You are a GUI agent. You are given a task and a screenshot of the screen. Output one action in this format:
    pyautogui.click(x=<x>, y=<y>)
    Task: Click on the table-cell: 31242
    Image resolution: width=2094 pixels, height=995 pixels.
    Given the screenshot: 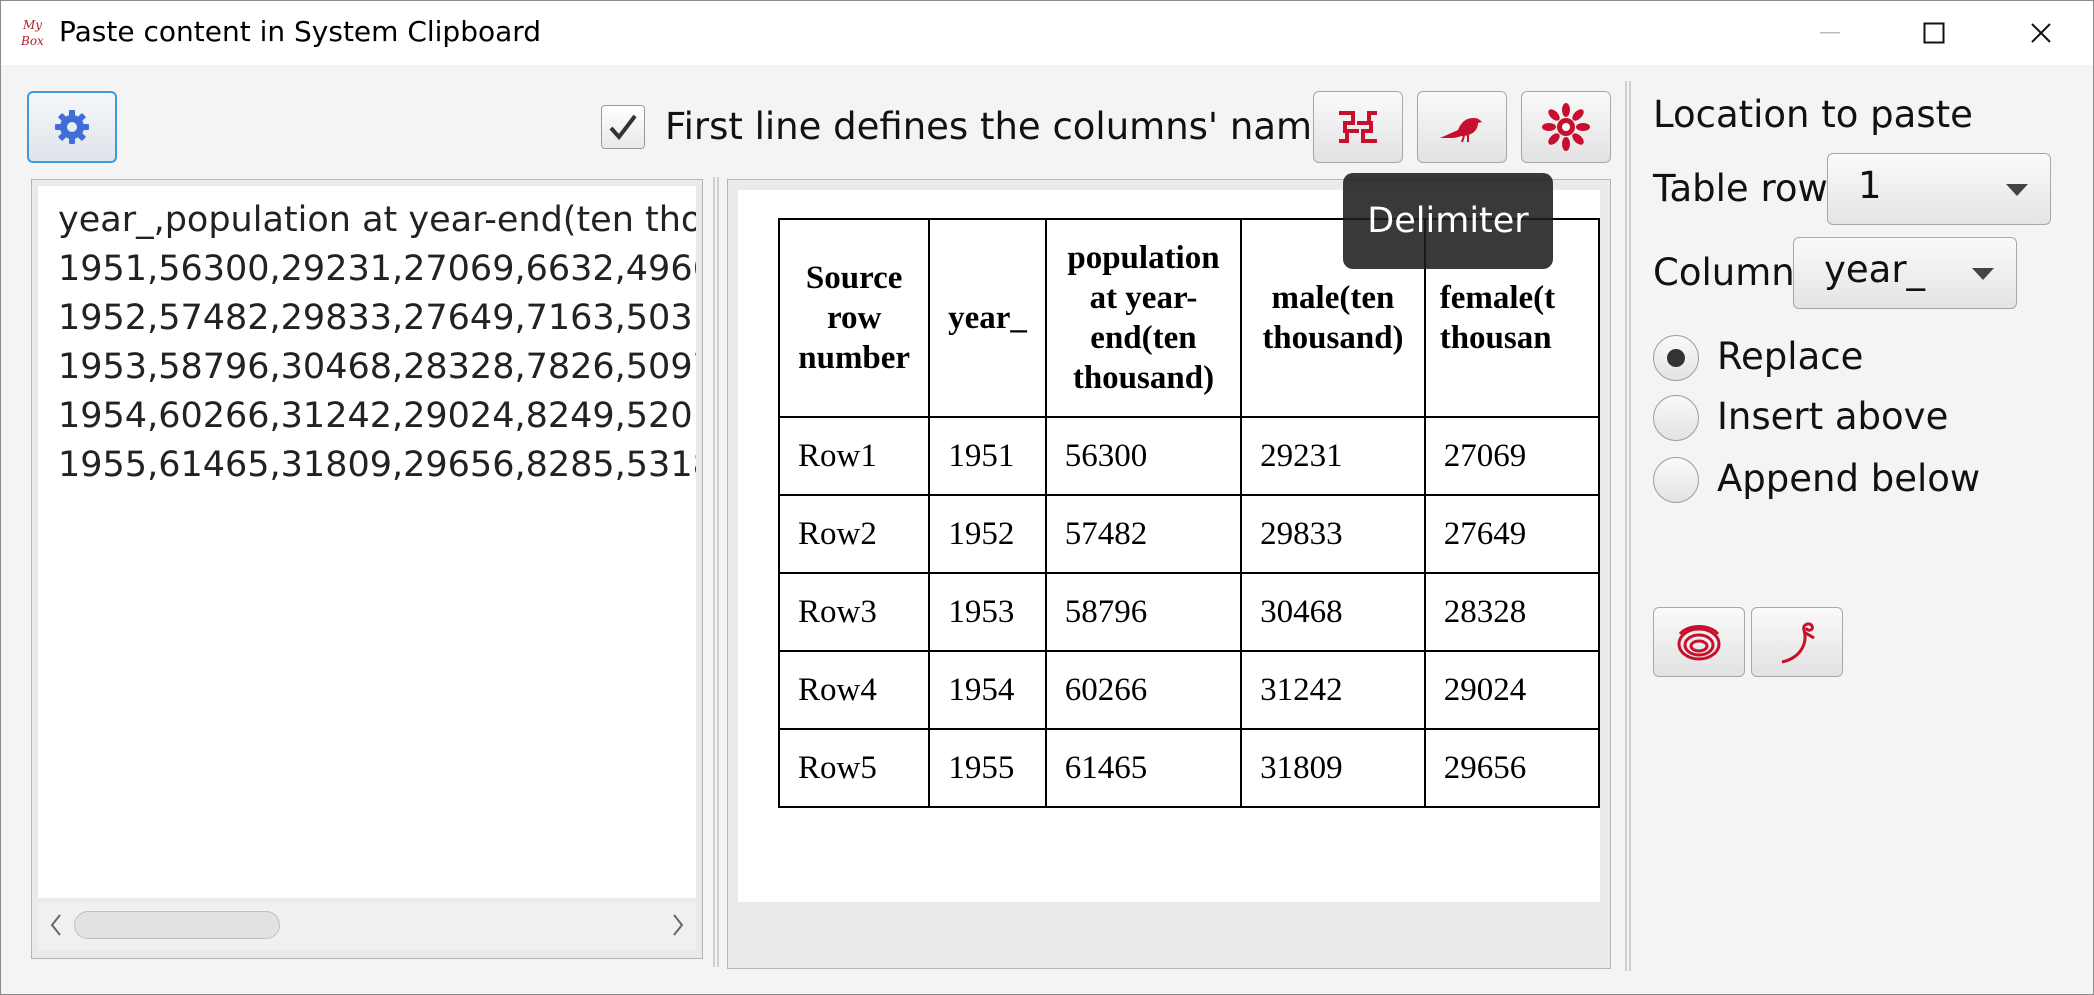 What is the action you would take?
    pyautogui.click(x=1333, y=690)
    